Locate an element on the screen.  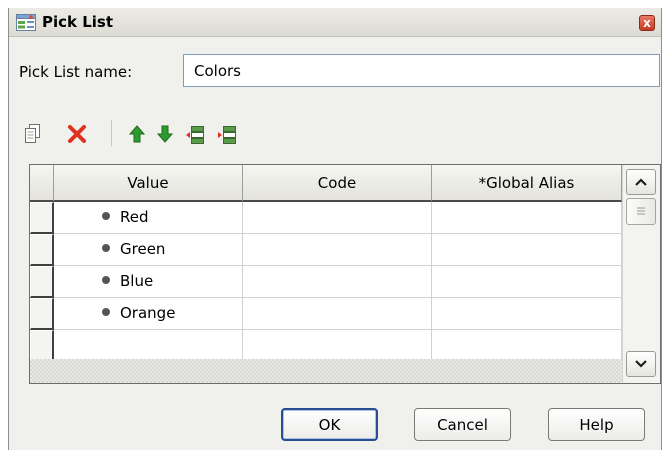
scroll-up-button is located at coordinates (641, 182).